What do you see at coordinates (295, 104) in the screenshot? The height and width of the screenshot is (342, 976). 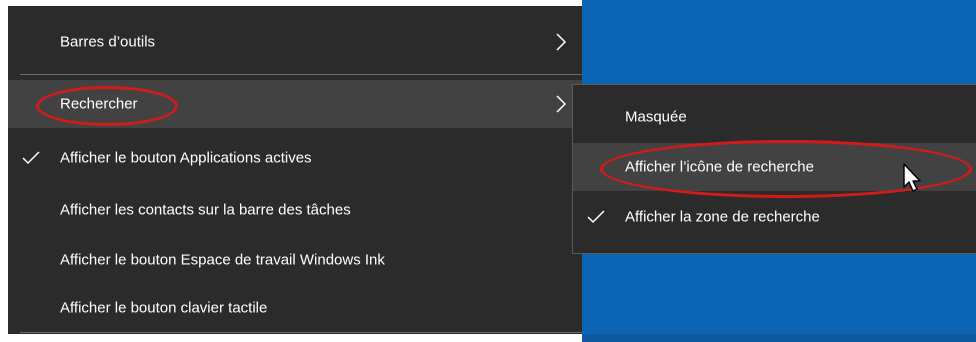 I see `menu-item-search: Rechercher` at bounding box center [295, 104].